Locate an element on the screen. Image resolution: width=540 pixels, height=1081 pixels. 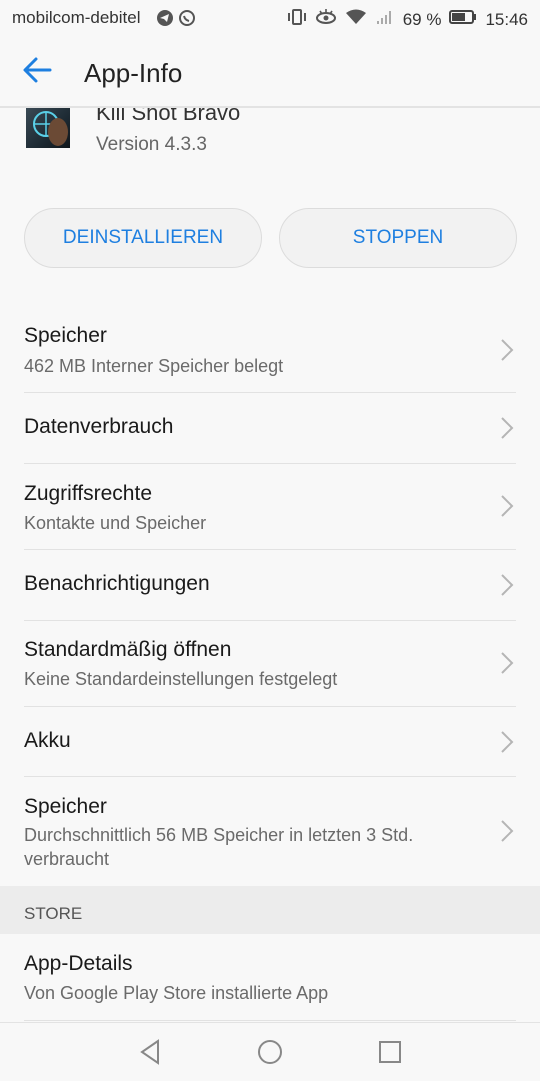
list-item-title: Datenverbrauch is located at coordinates (99, 426).